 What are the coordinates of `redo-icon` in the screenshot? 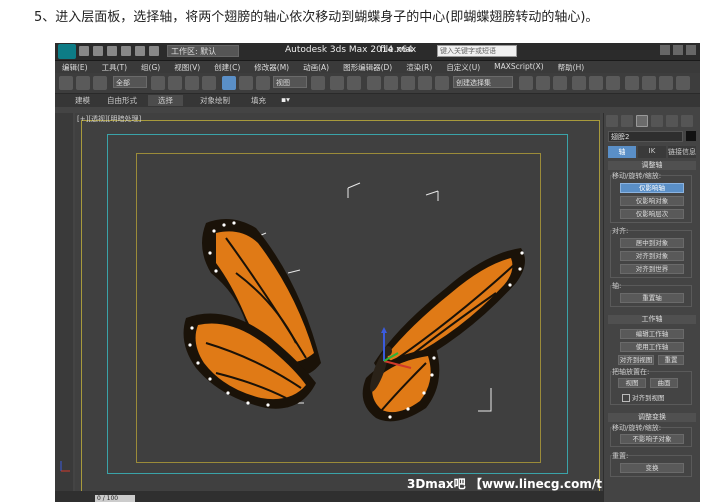 It's located at (140, 51).